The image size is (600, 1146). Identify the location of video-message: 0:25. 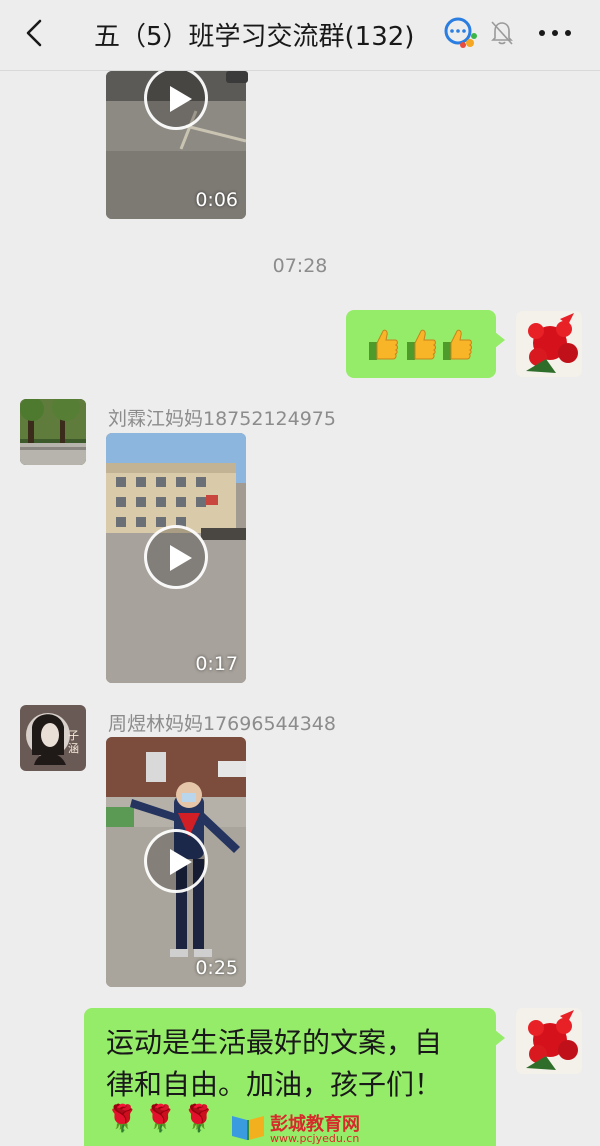
(176, 862).